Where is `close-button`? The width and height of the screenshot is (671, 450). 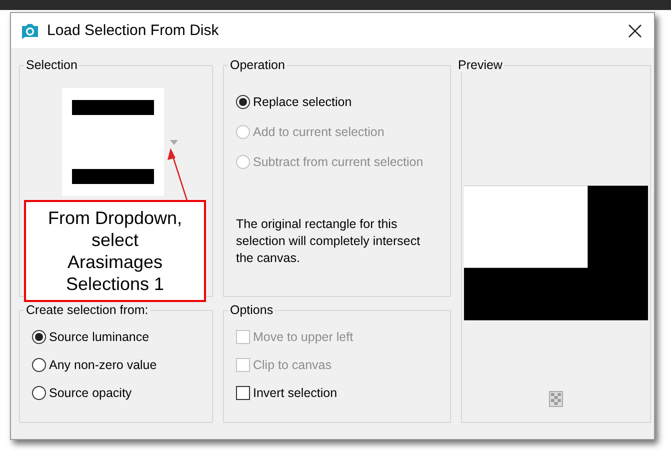 close-button is located at coordinates (635, 31).